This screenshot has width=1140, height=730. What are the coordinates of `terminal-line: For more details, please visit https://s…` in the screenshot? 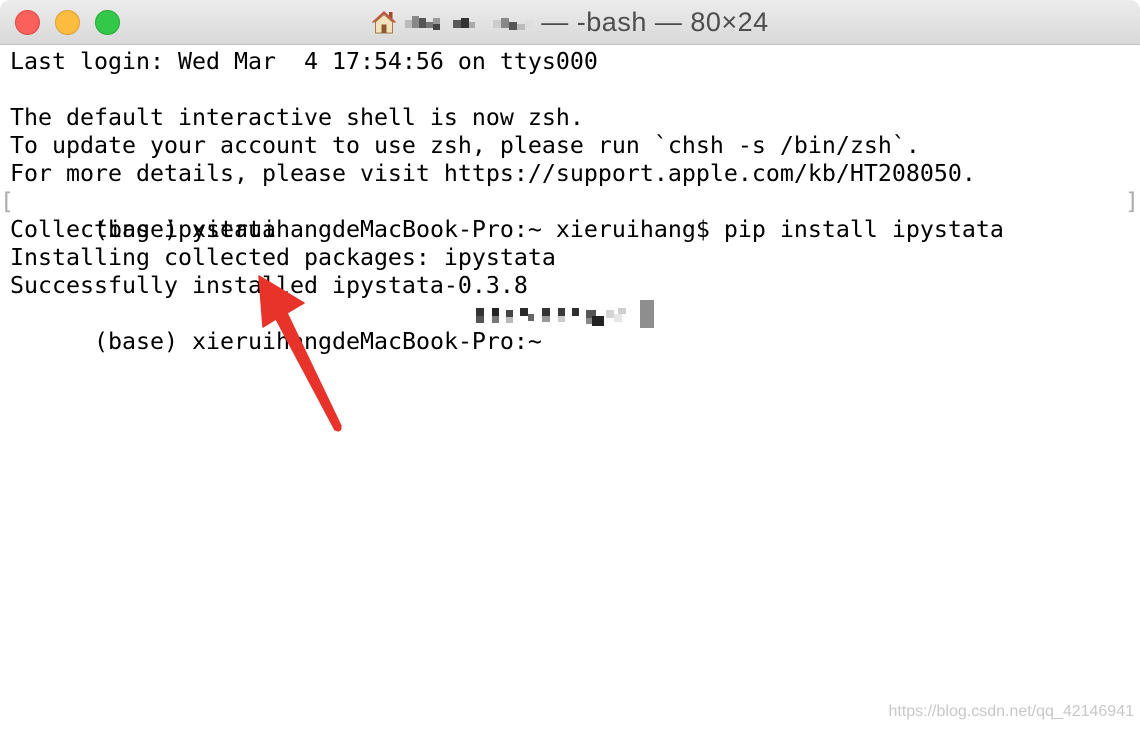 It's located at (493, 173).